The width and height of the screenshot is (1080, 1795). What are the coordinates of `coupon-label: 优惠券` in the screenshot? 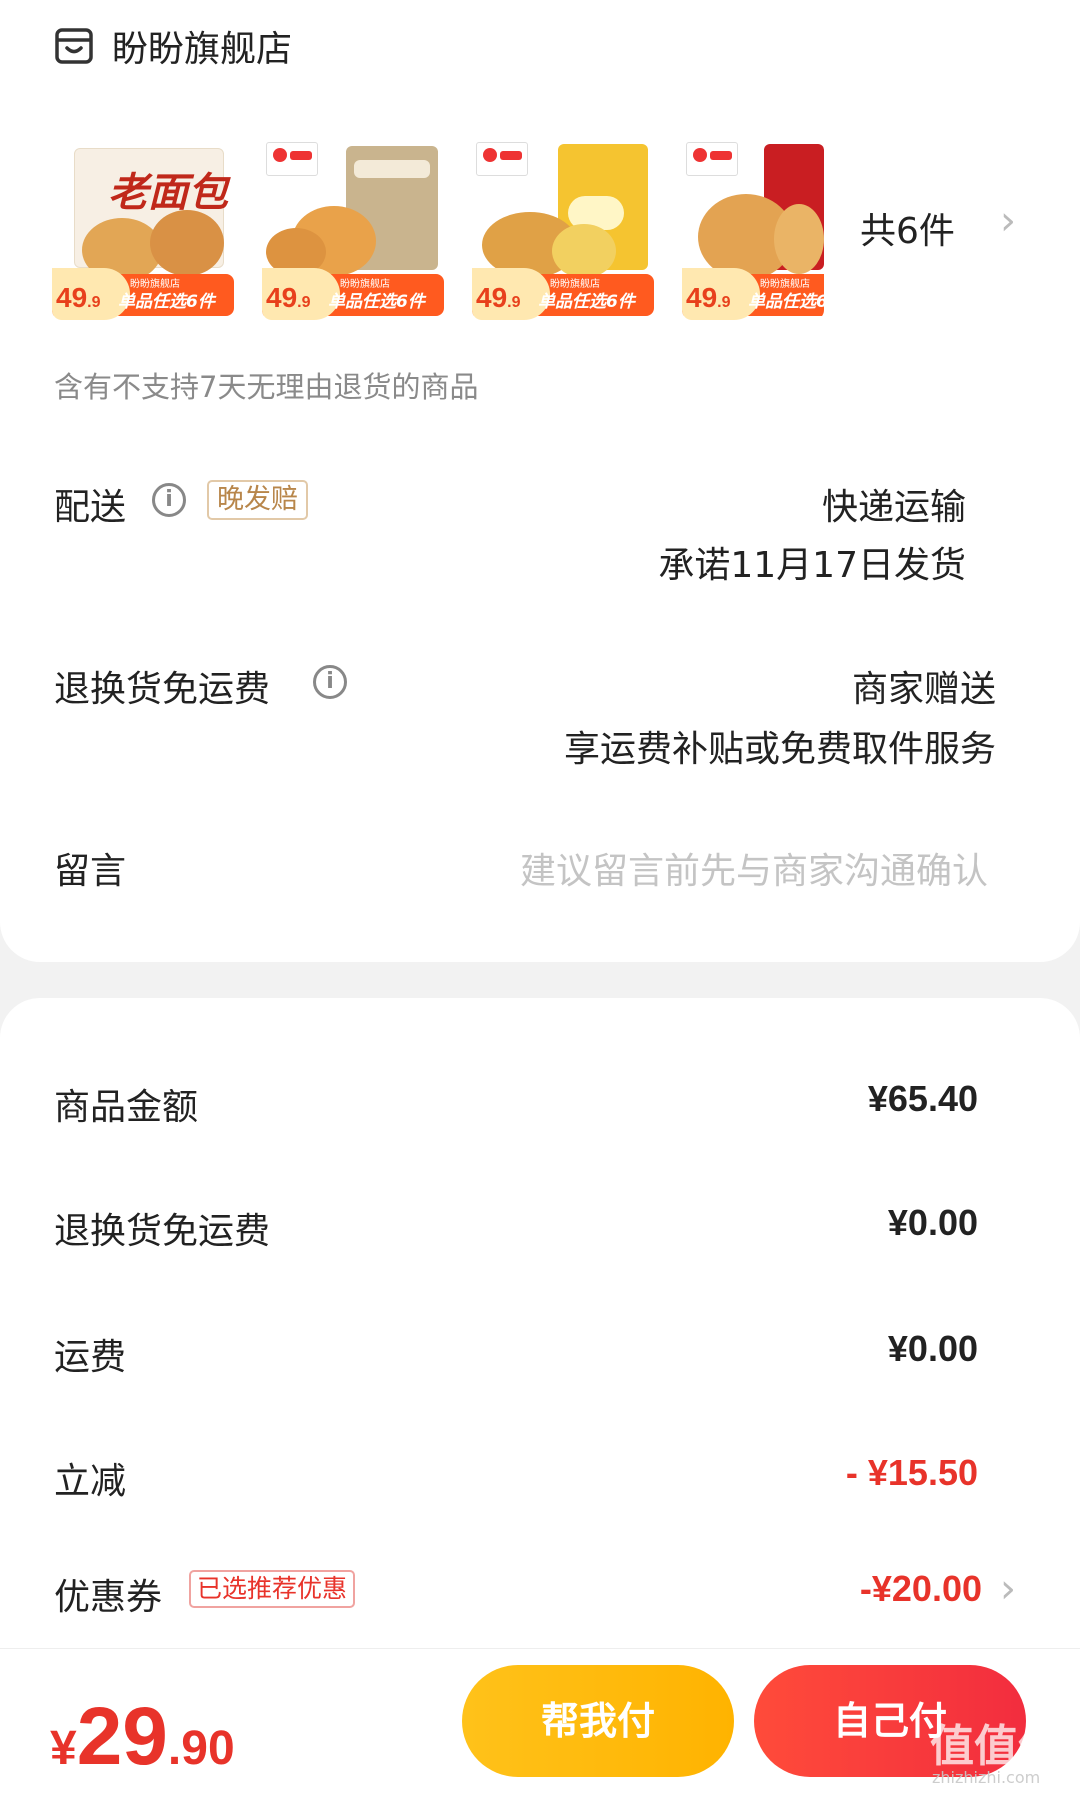 It's located at (108, 1597).